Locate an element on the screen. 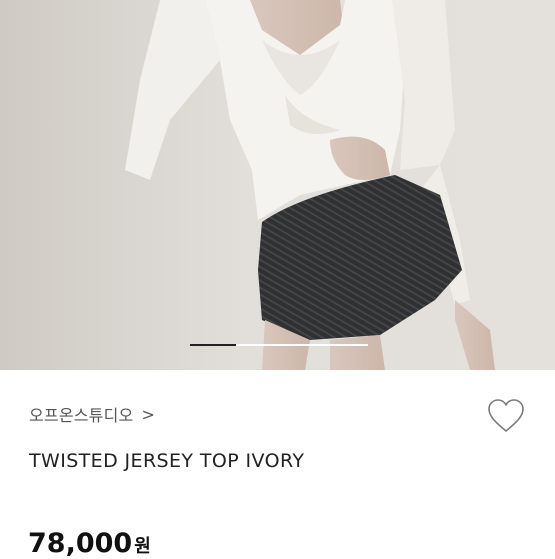 The image size is (555, 559). price-currency: 원 is located at coordinates (142, 546).